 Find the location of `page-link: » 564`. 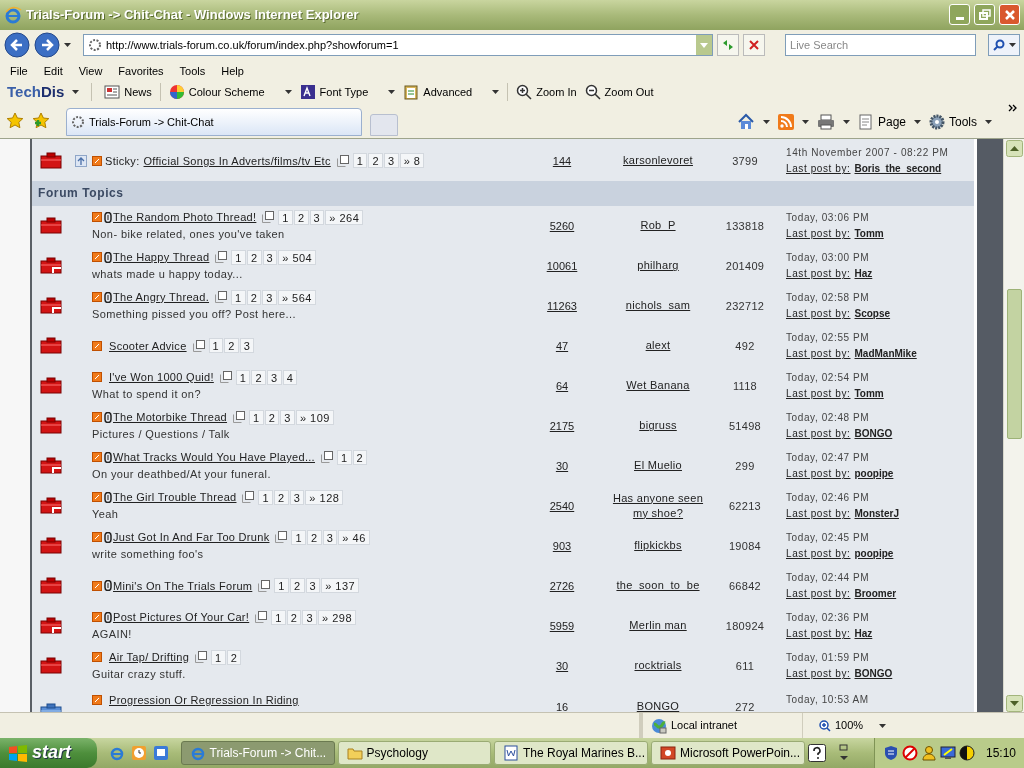

page-link: » 564 is located at coordinates (296, 297).